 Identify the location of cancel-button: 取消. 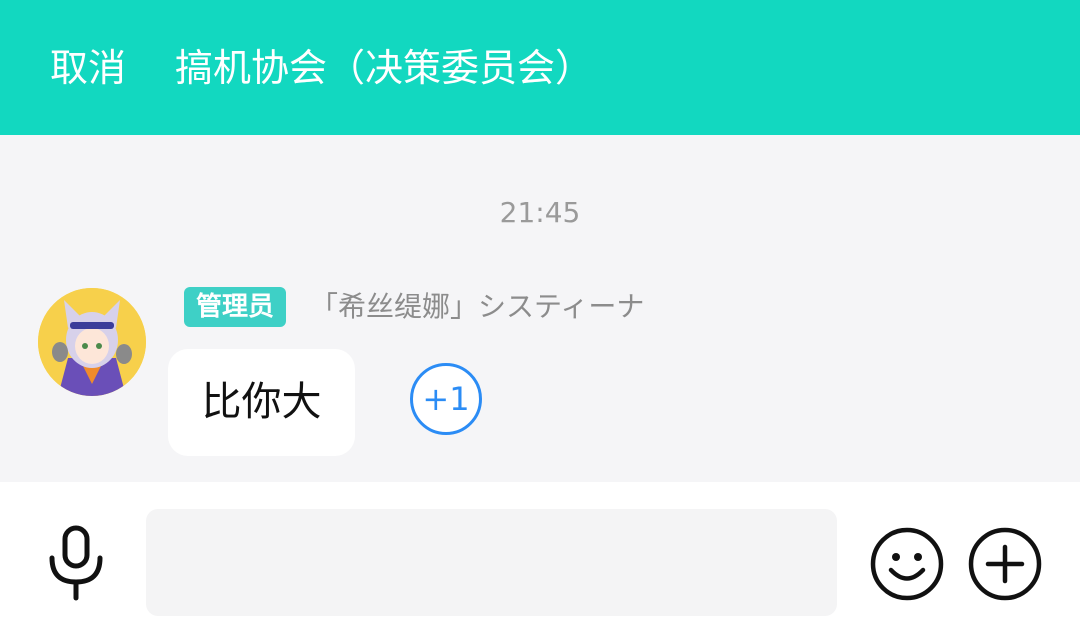
(88, 68).